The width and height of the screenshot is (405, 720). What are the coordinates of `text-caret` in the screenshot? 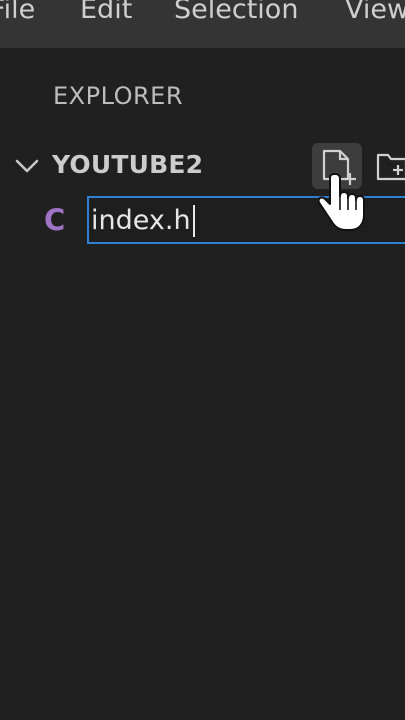 It's located at (194, 221).